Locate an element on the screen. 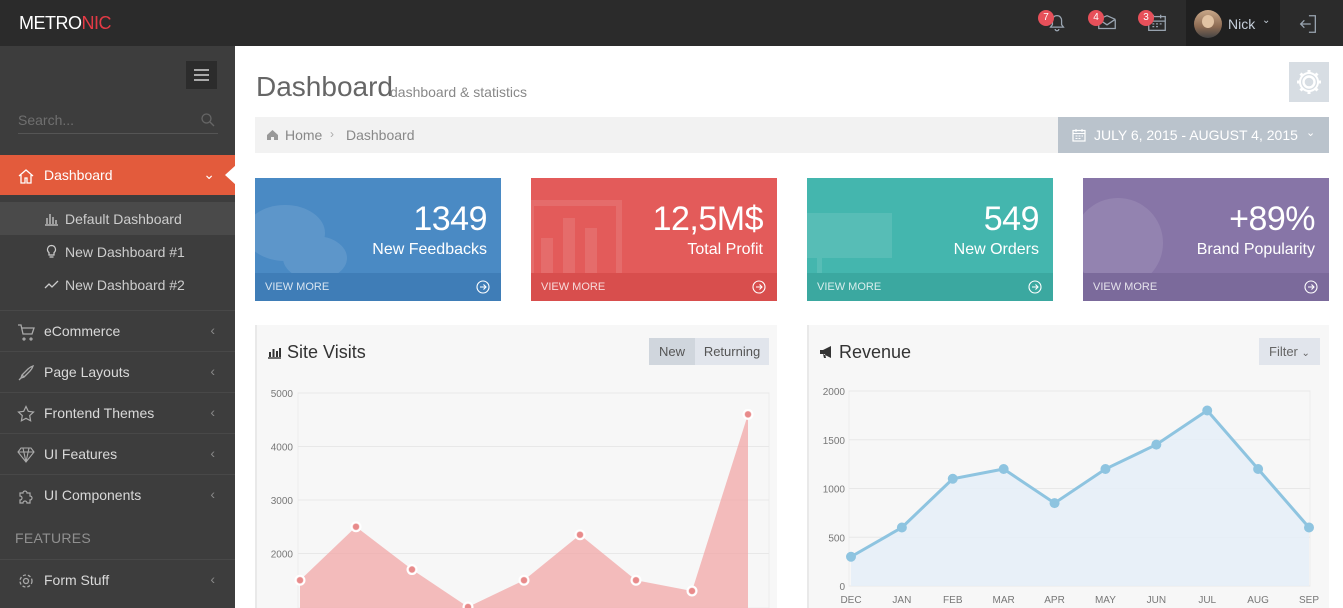  inbox-badge: 4 is located at coordinates (1096, 18).